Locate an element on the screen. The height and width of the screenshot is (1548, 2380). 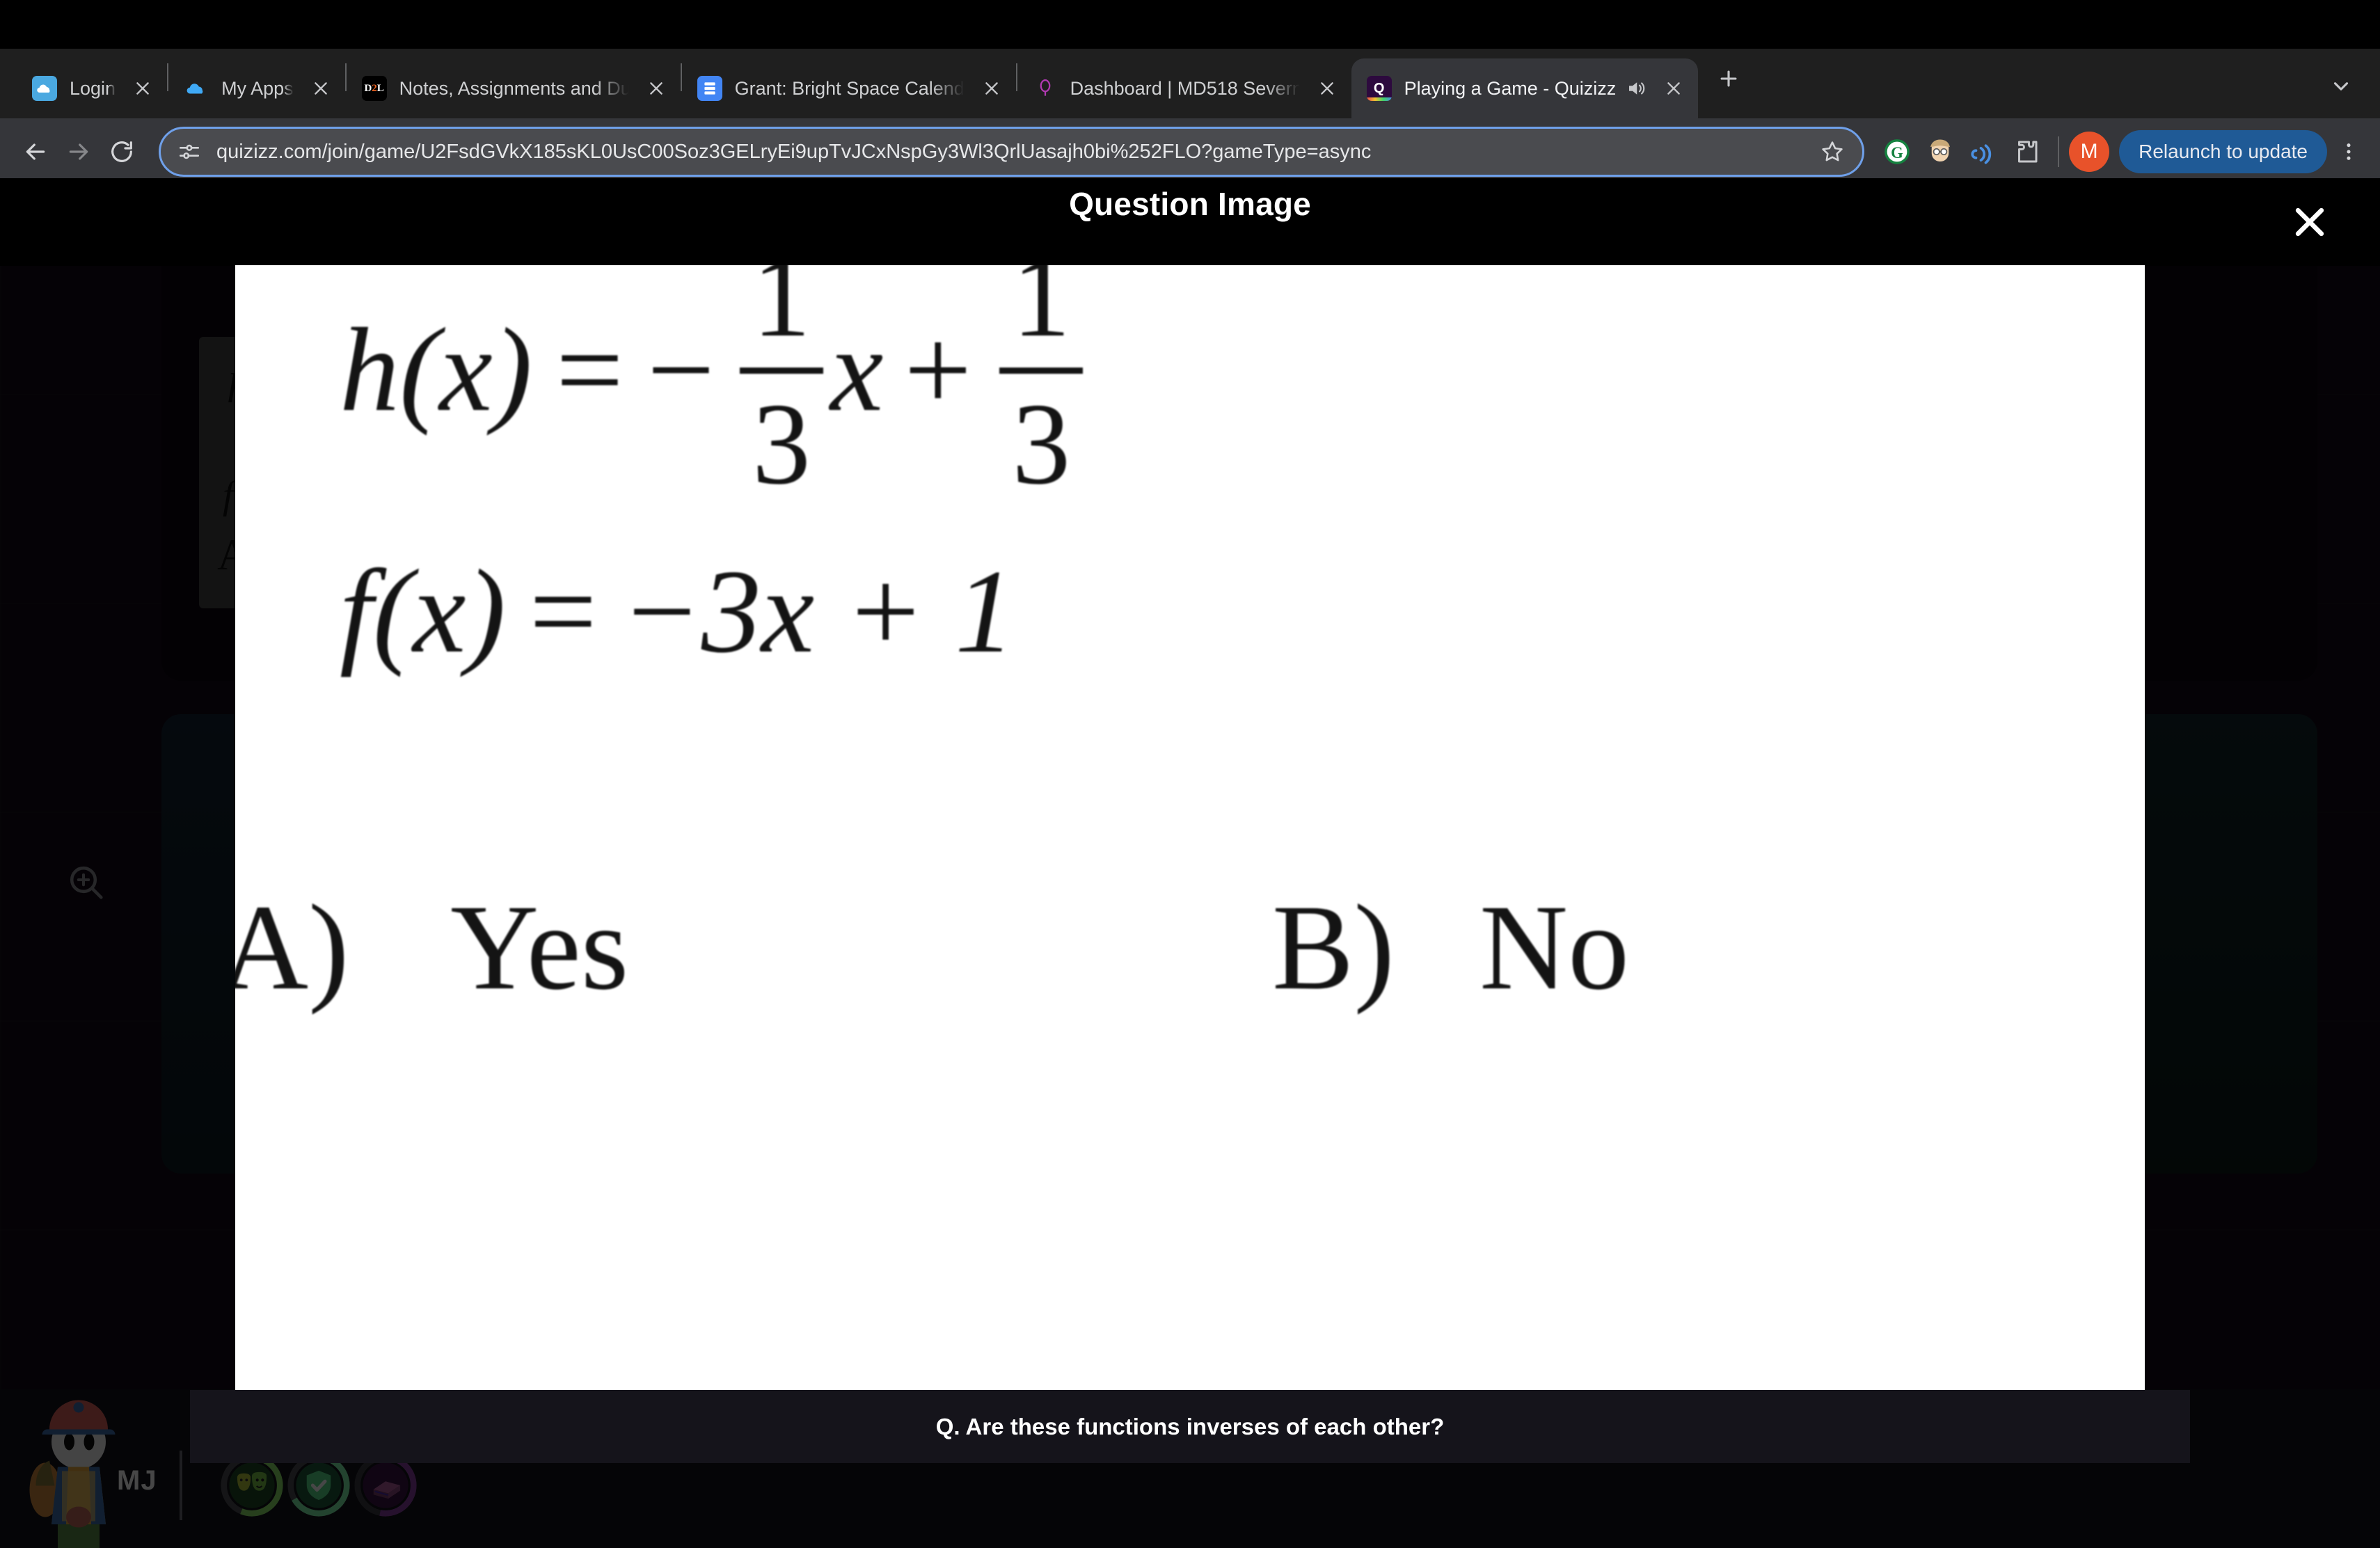
coefficient-fraction: 1 3 is located at coordinates (781, 387).